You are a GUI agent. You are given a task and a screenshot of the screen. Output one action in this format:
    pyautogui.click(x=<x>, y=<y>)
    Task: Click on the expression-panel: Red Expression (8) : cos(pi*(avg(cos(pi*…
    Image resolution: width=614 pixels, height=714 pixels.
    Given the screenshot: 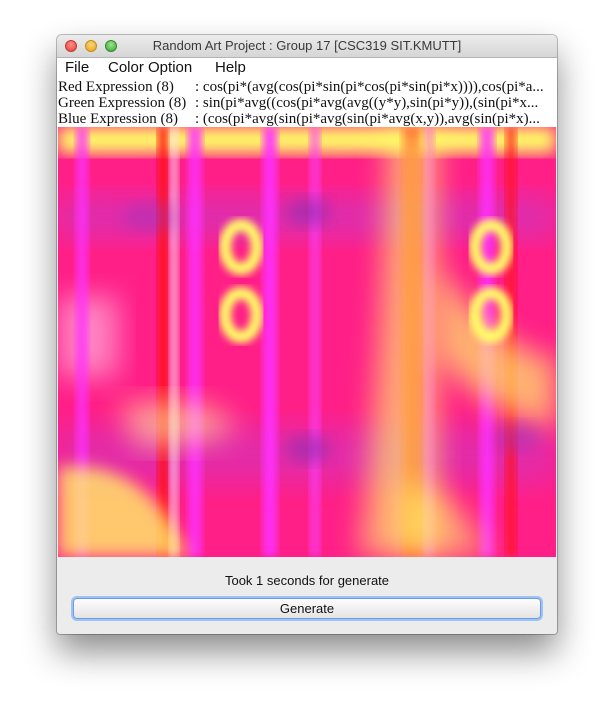 What is the action you would take?
    pyautogui.click(x=307, y=103)
    